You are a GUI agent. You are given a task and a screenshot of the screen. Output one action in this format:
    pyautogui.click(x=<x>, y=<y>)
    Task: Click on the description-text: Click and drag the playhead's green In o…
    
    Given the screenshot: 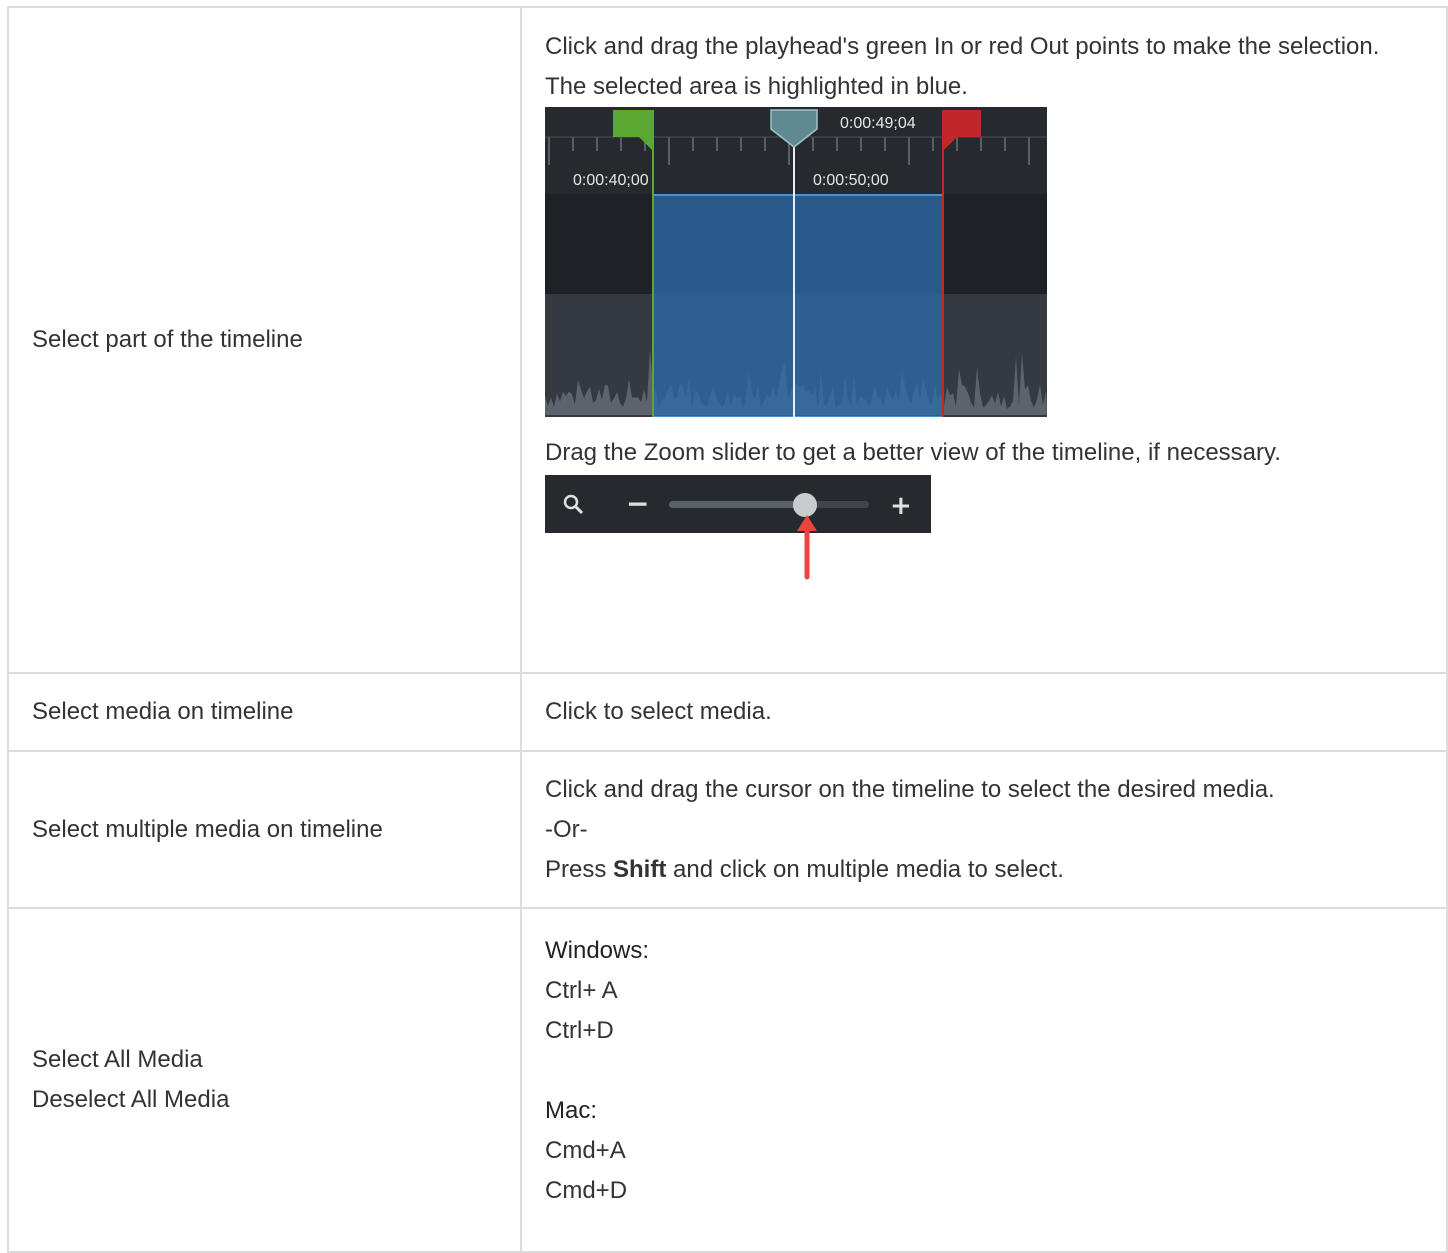 What is the action you would take?
    pyautogui.click(x=962, y=46)
    